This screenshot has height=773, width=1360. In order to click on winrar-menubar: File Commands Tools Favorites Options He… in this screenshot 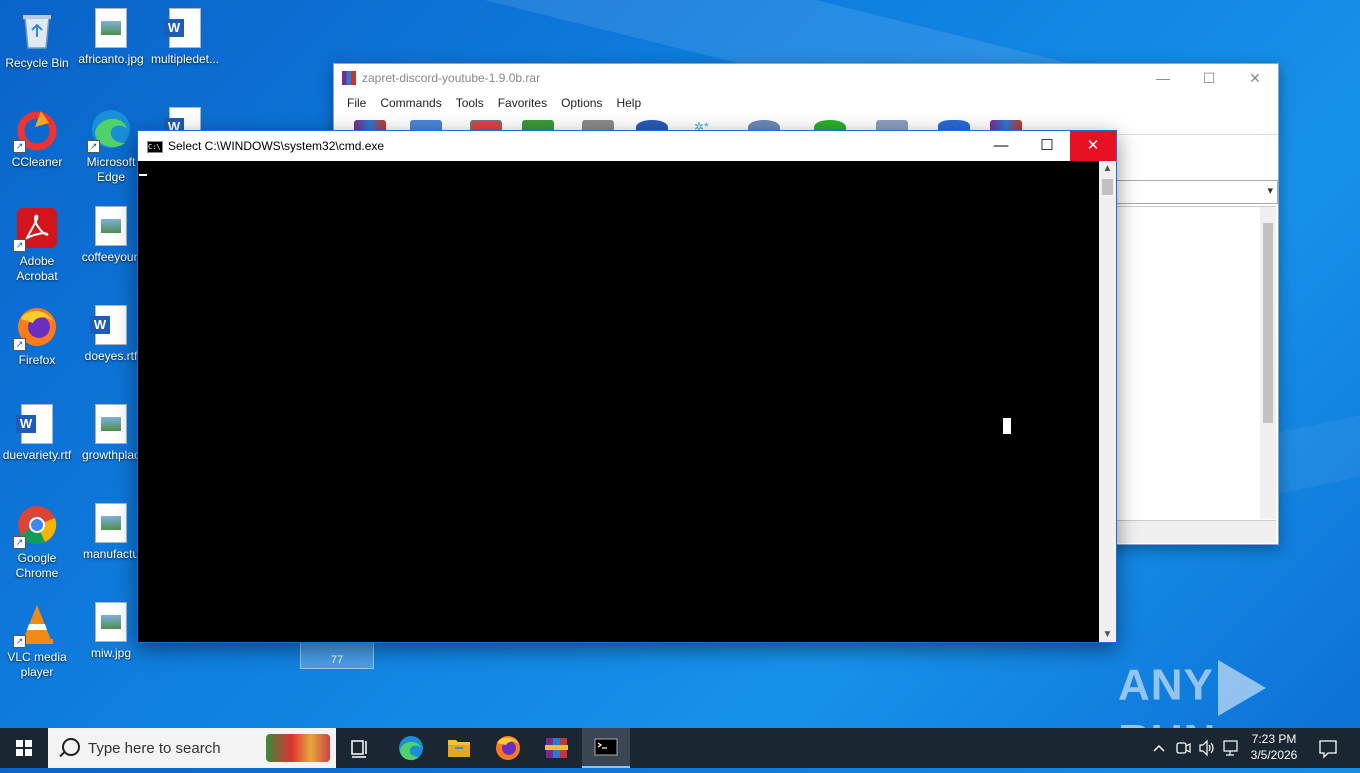, I will do `click(806, 103)`.